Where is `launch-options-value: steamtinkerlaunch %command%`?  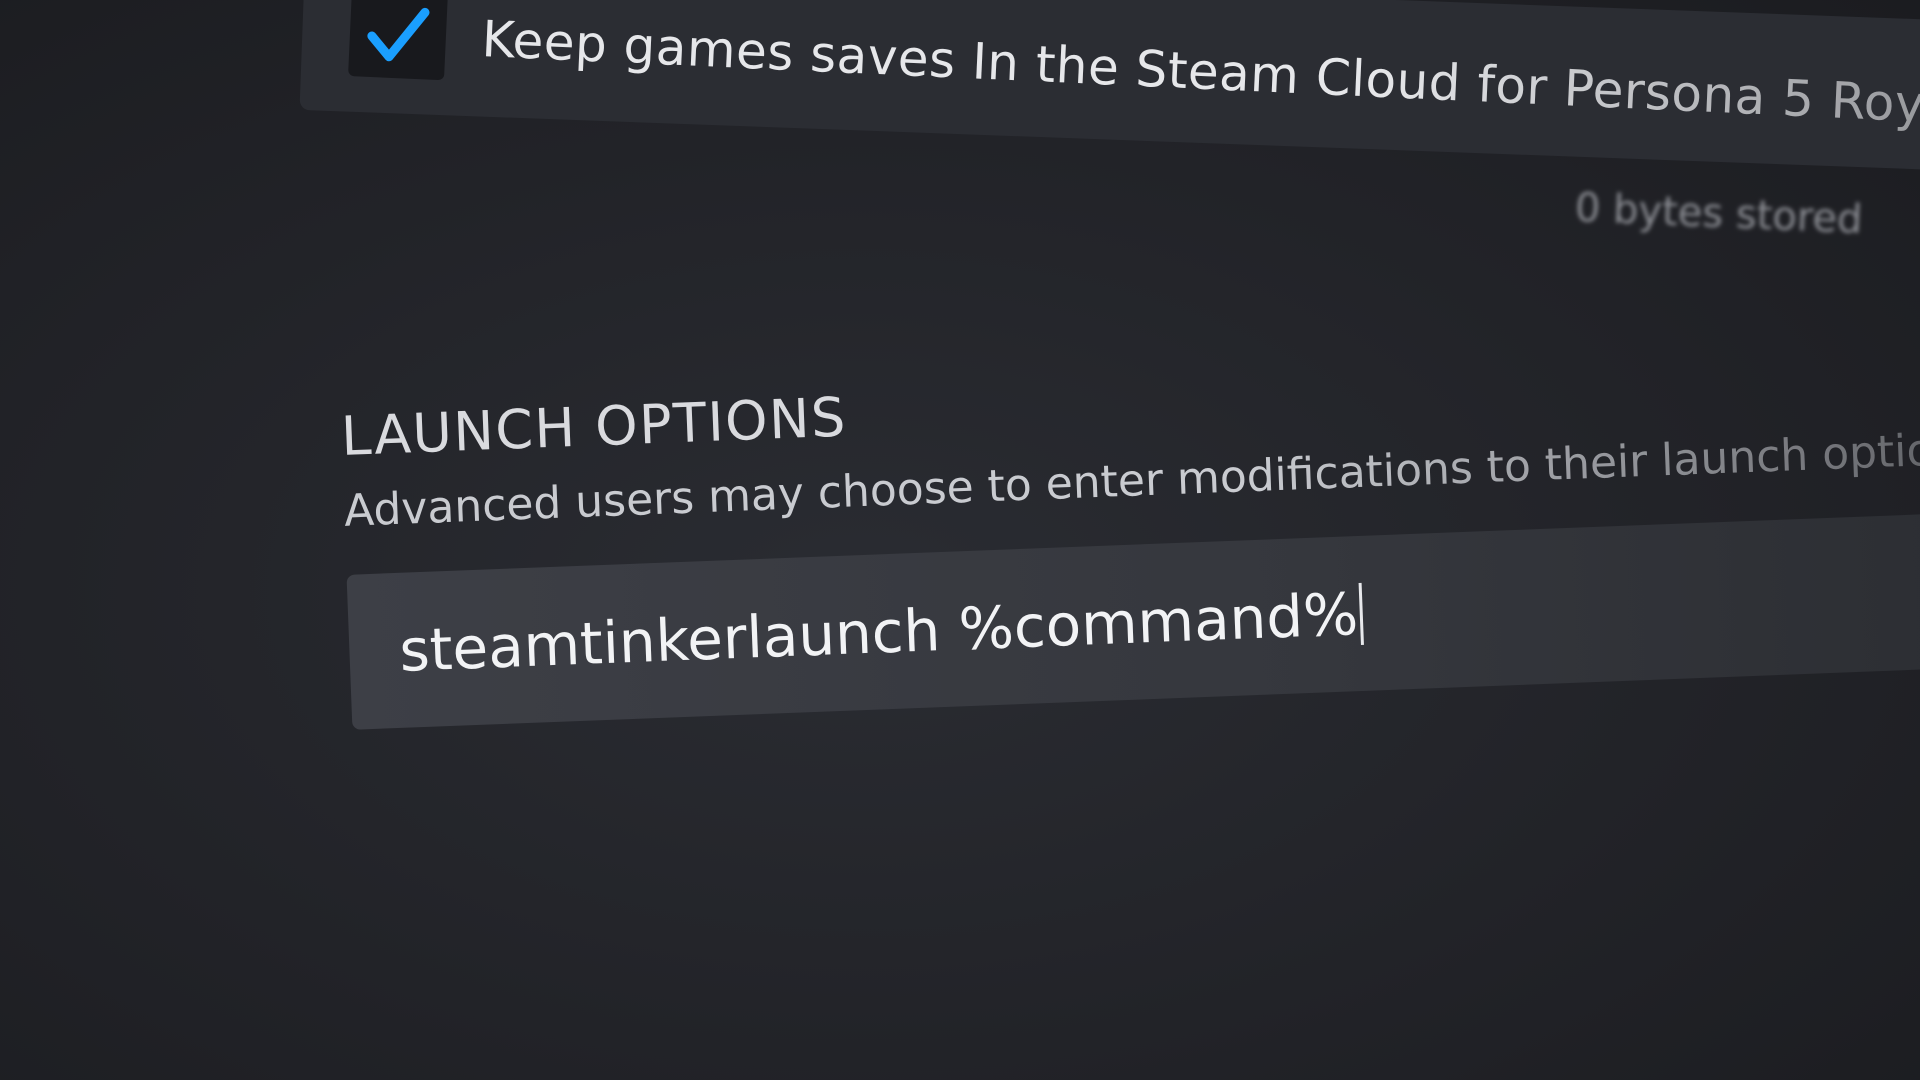
launch-options-value: steamtinkerlaunch %command% is located at coordinates (879, 632).